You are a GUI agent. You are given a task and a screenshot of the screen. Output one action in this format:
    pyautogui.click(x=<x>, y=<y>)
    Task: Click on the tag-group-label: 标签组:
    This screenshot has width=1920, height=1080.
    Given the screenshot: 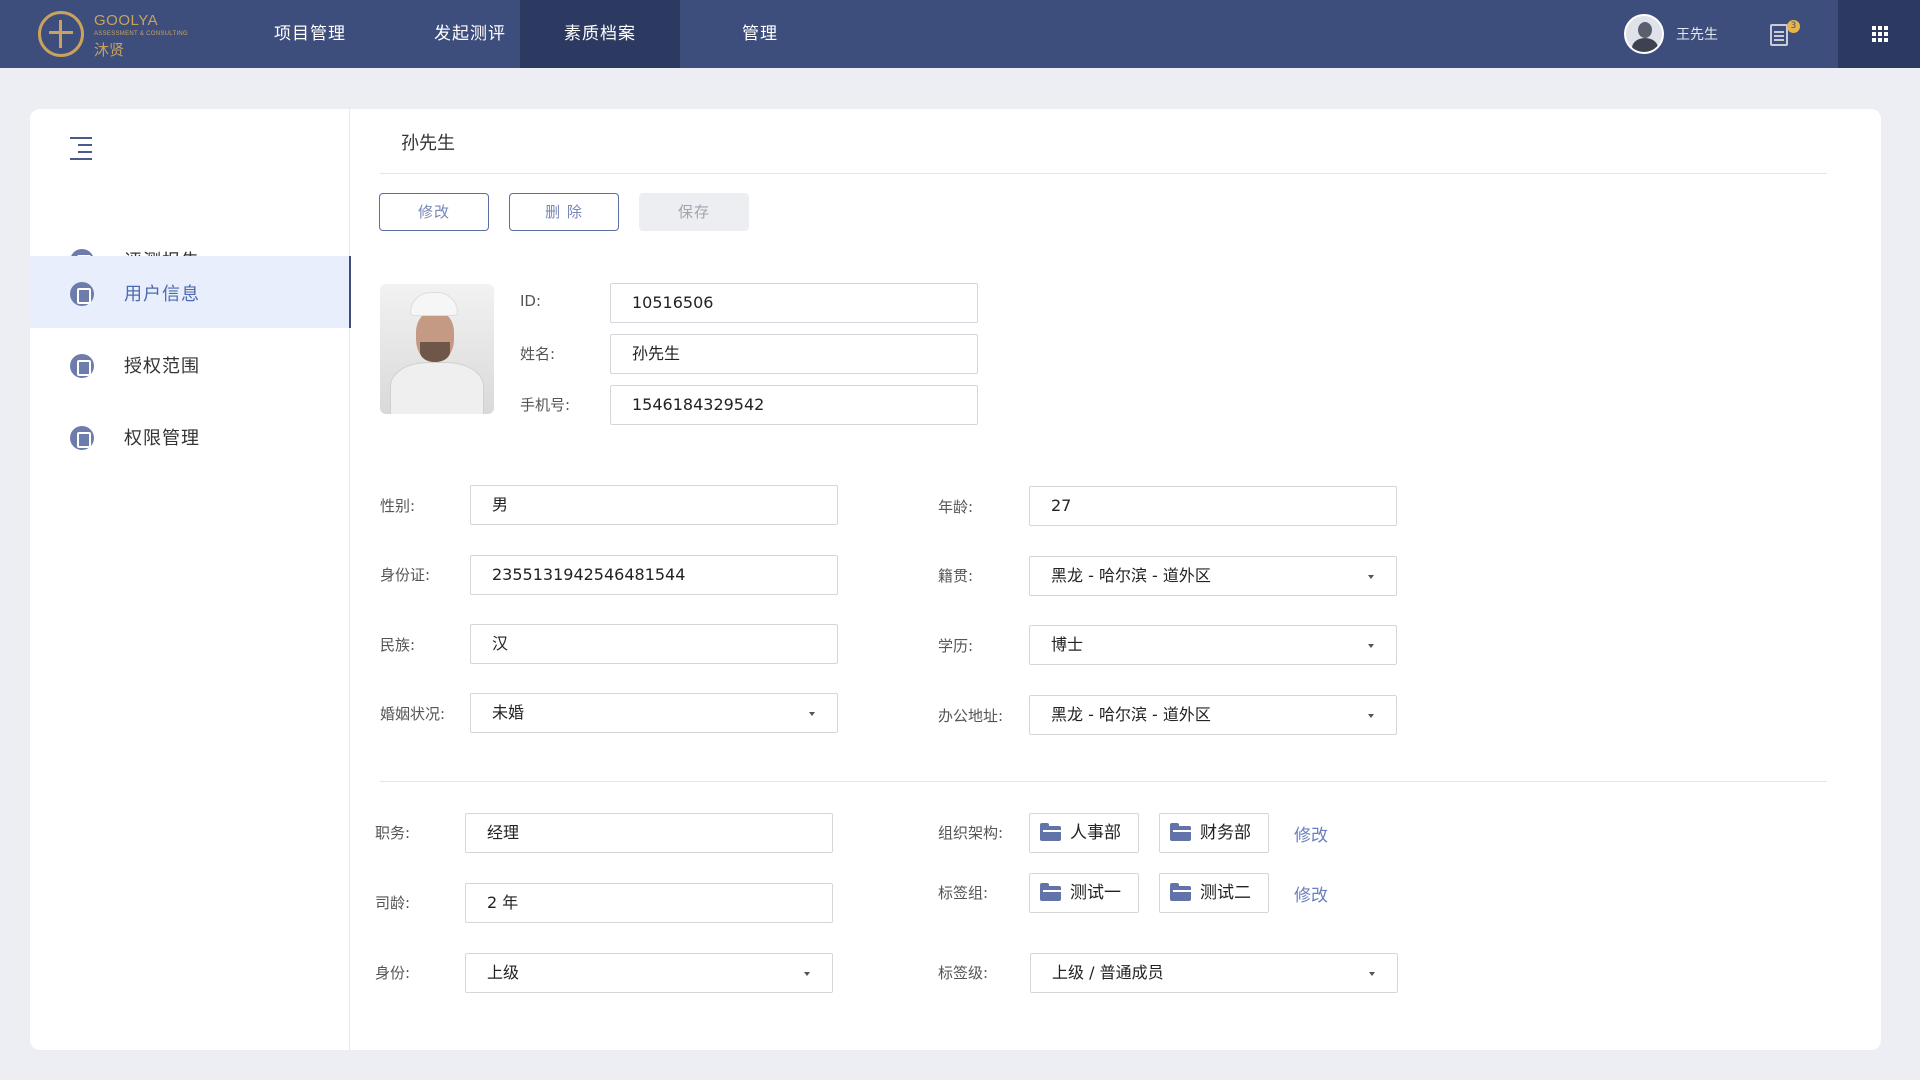 What is the action you would take?
    pyautogui.click(x=963, y=893)
    